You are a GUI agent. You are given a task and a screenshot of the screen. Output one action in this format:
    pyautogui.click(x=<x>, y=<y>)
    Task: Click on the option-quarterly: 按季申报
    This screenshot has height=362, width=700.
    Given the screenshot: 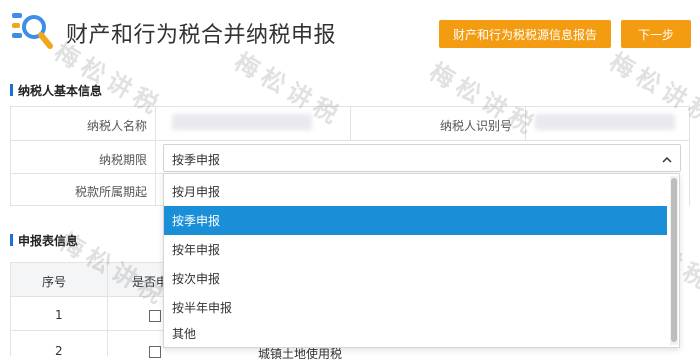 What is the action you would take?
    pyautogui.click(x=415, y=220)
    